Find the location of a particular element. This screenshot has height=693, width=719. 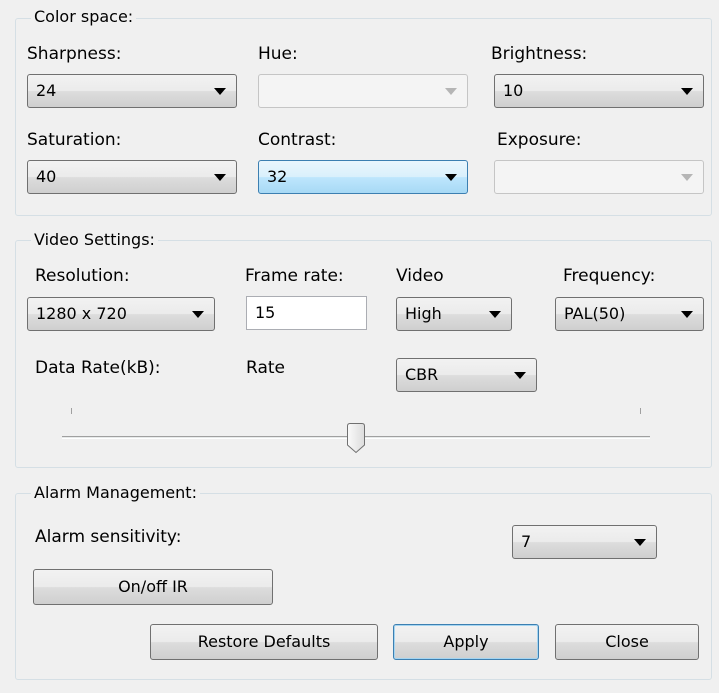

frame-rate-label: Frame rate: is located at coordinates (294, 276).